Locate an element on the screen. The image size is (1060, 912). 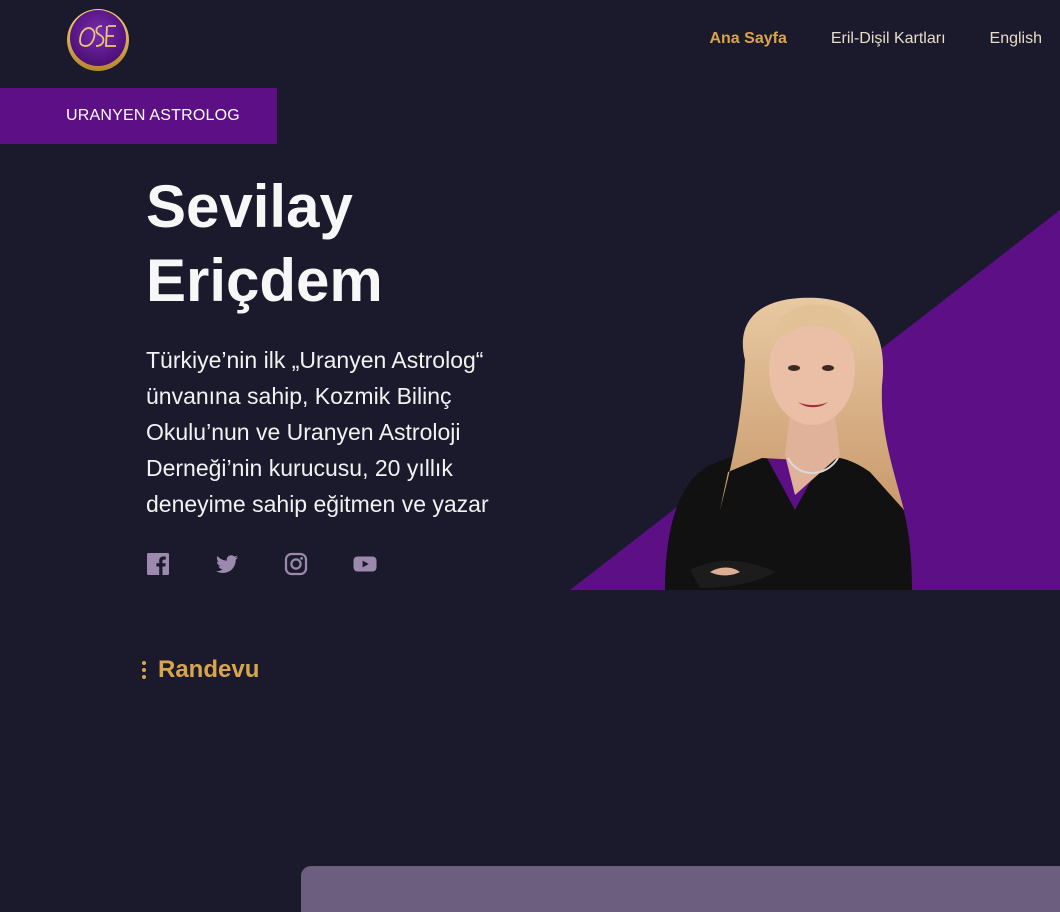
nav-link-english: English is located at coordinates (1016, 39).